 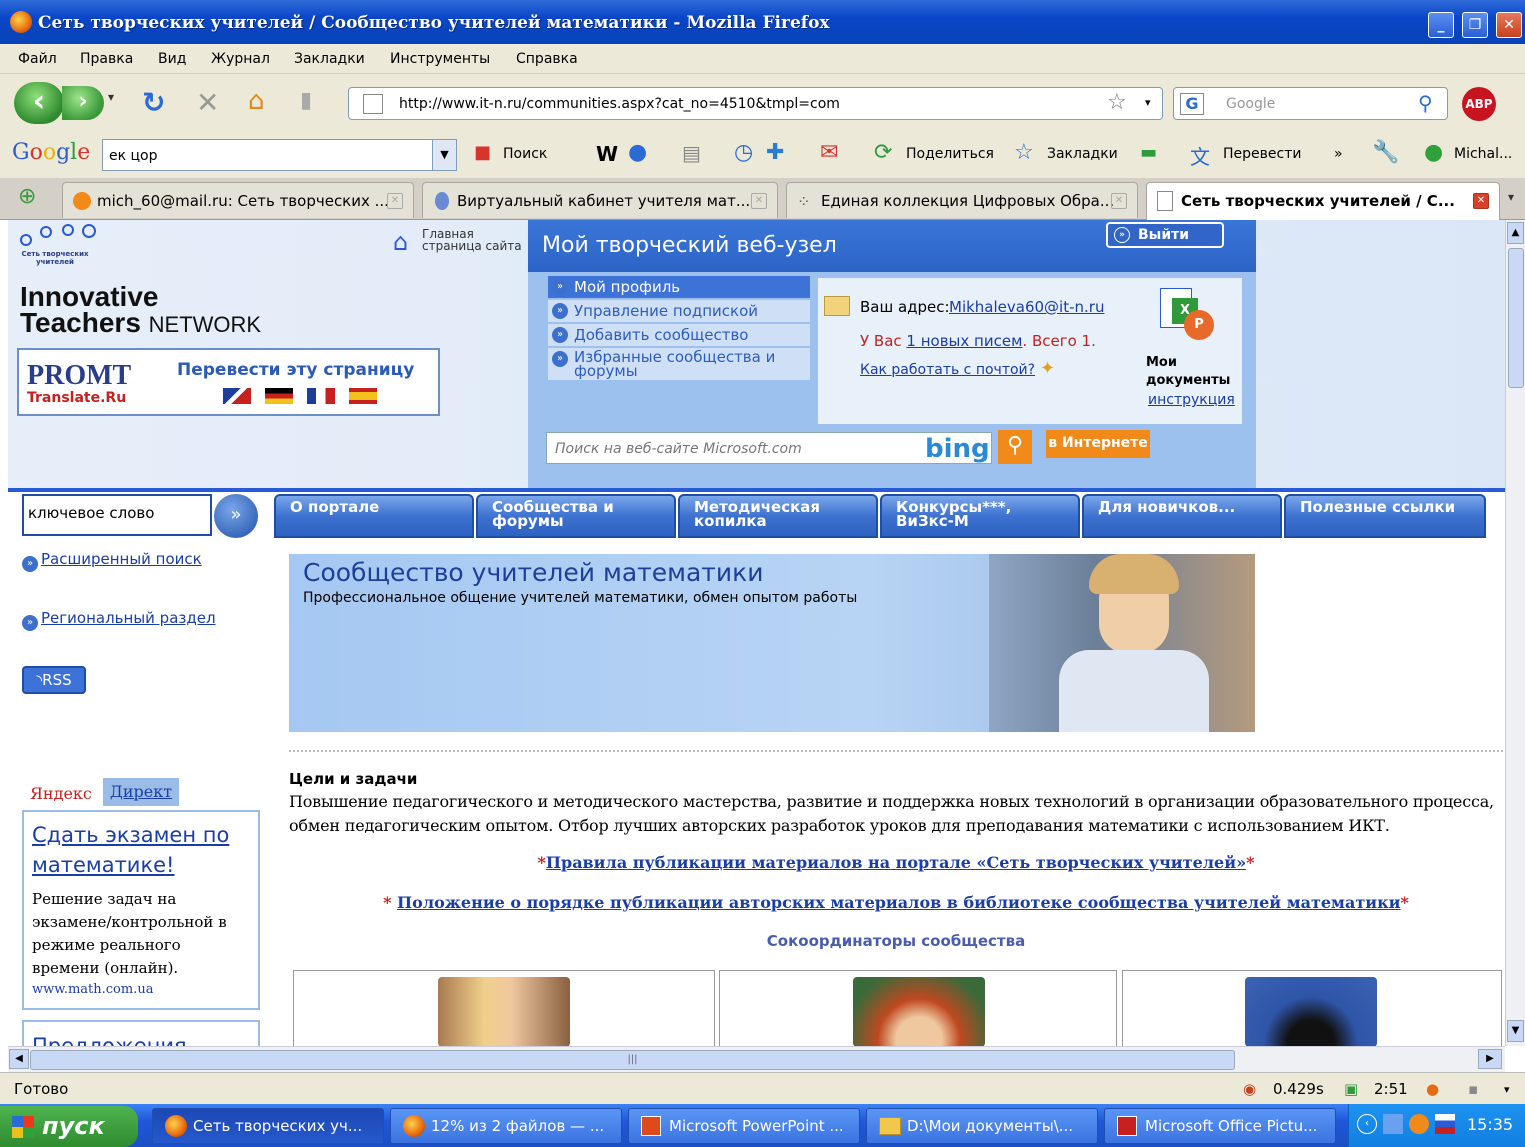 I want to click on menu-help: Справка, so click(x=547, y=59).